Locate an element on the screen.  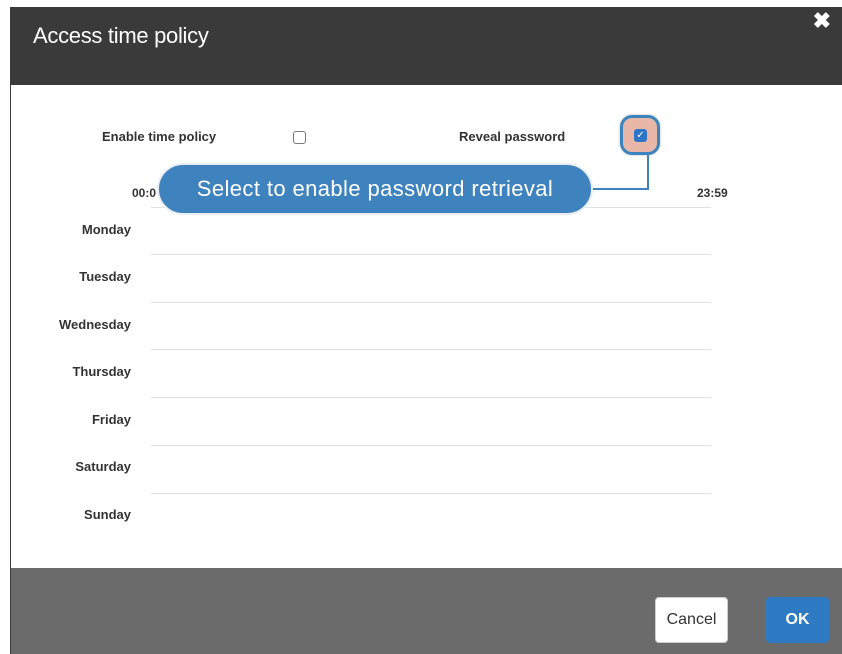
timeline-start-label: 00:0 is located at coordinates (144, 193).